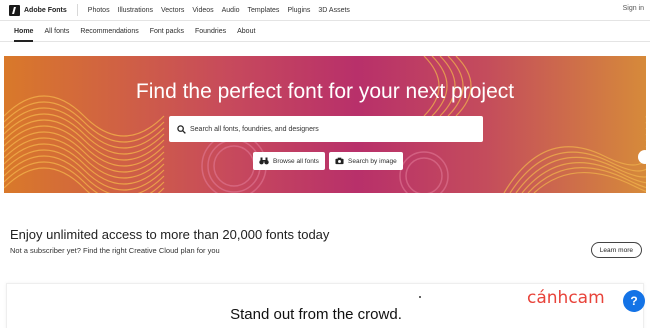  I want to click on sign-in-link: Sign in, so click(633, 8).